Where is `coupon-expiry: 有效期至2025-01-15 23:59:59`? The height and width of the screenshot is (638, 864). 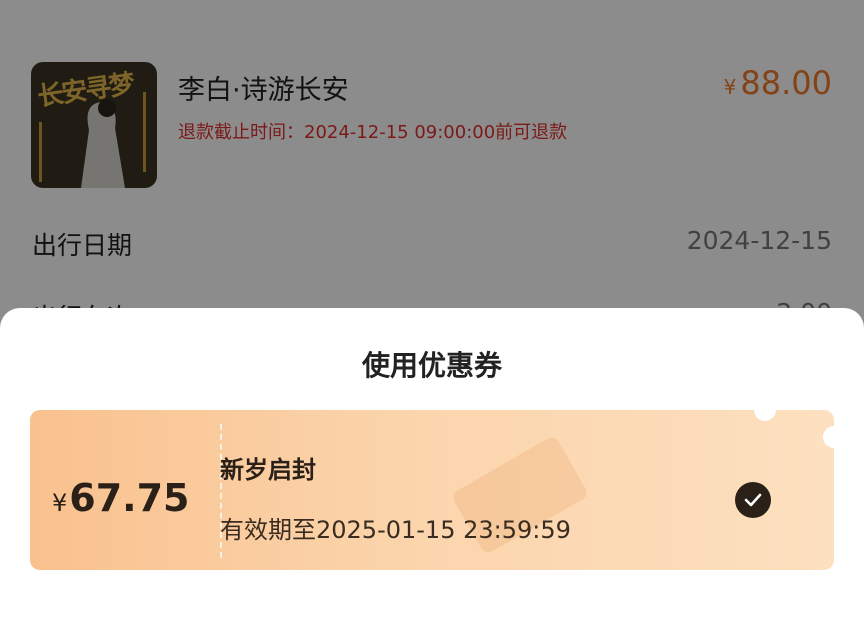
coupon-expiry: 有效期至2025-01-15 23:59:59 is located at coordinates (395, 530).